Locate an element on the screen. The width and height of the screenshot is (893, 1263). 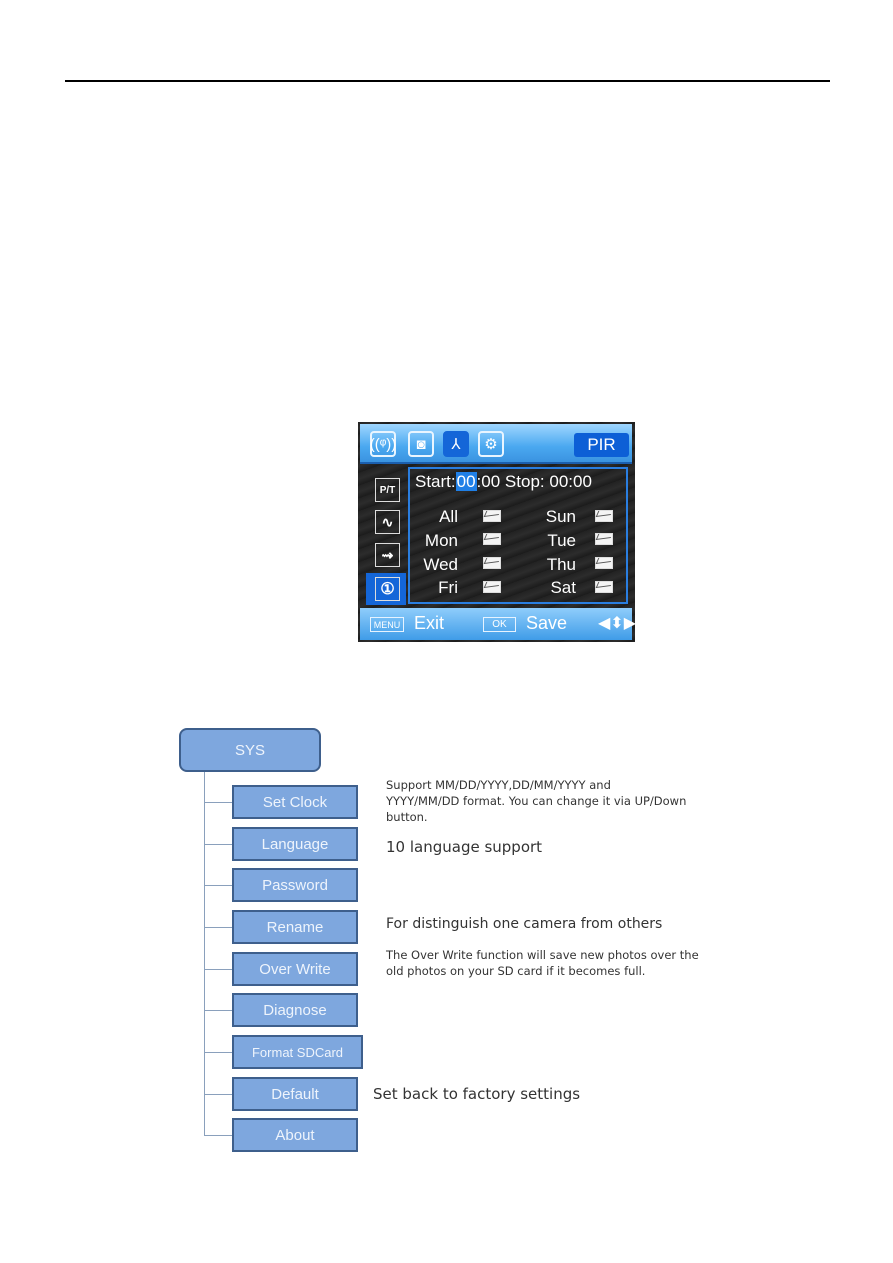
desc-language: 10 language support is located at coordinates (464, 847).